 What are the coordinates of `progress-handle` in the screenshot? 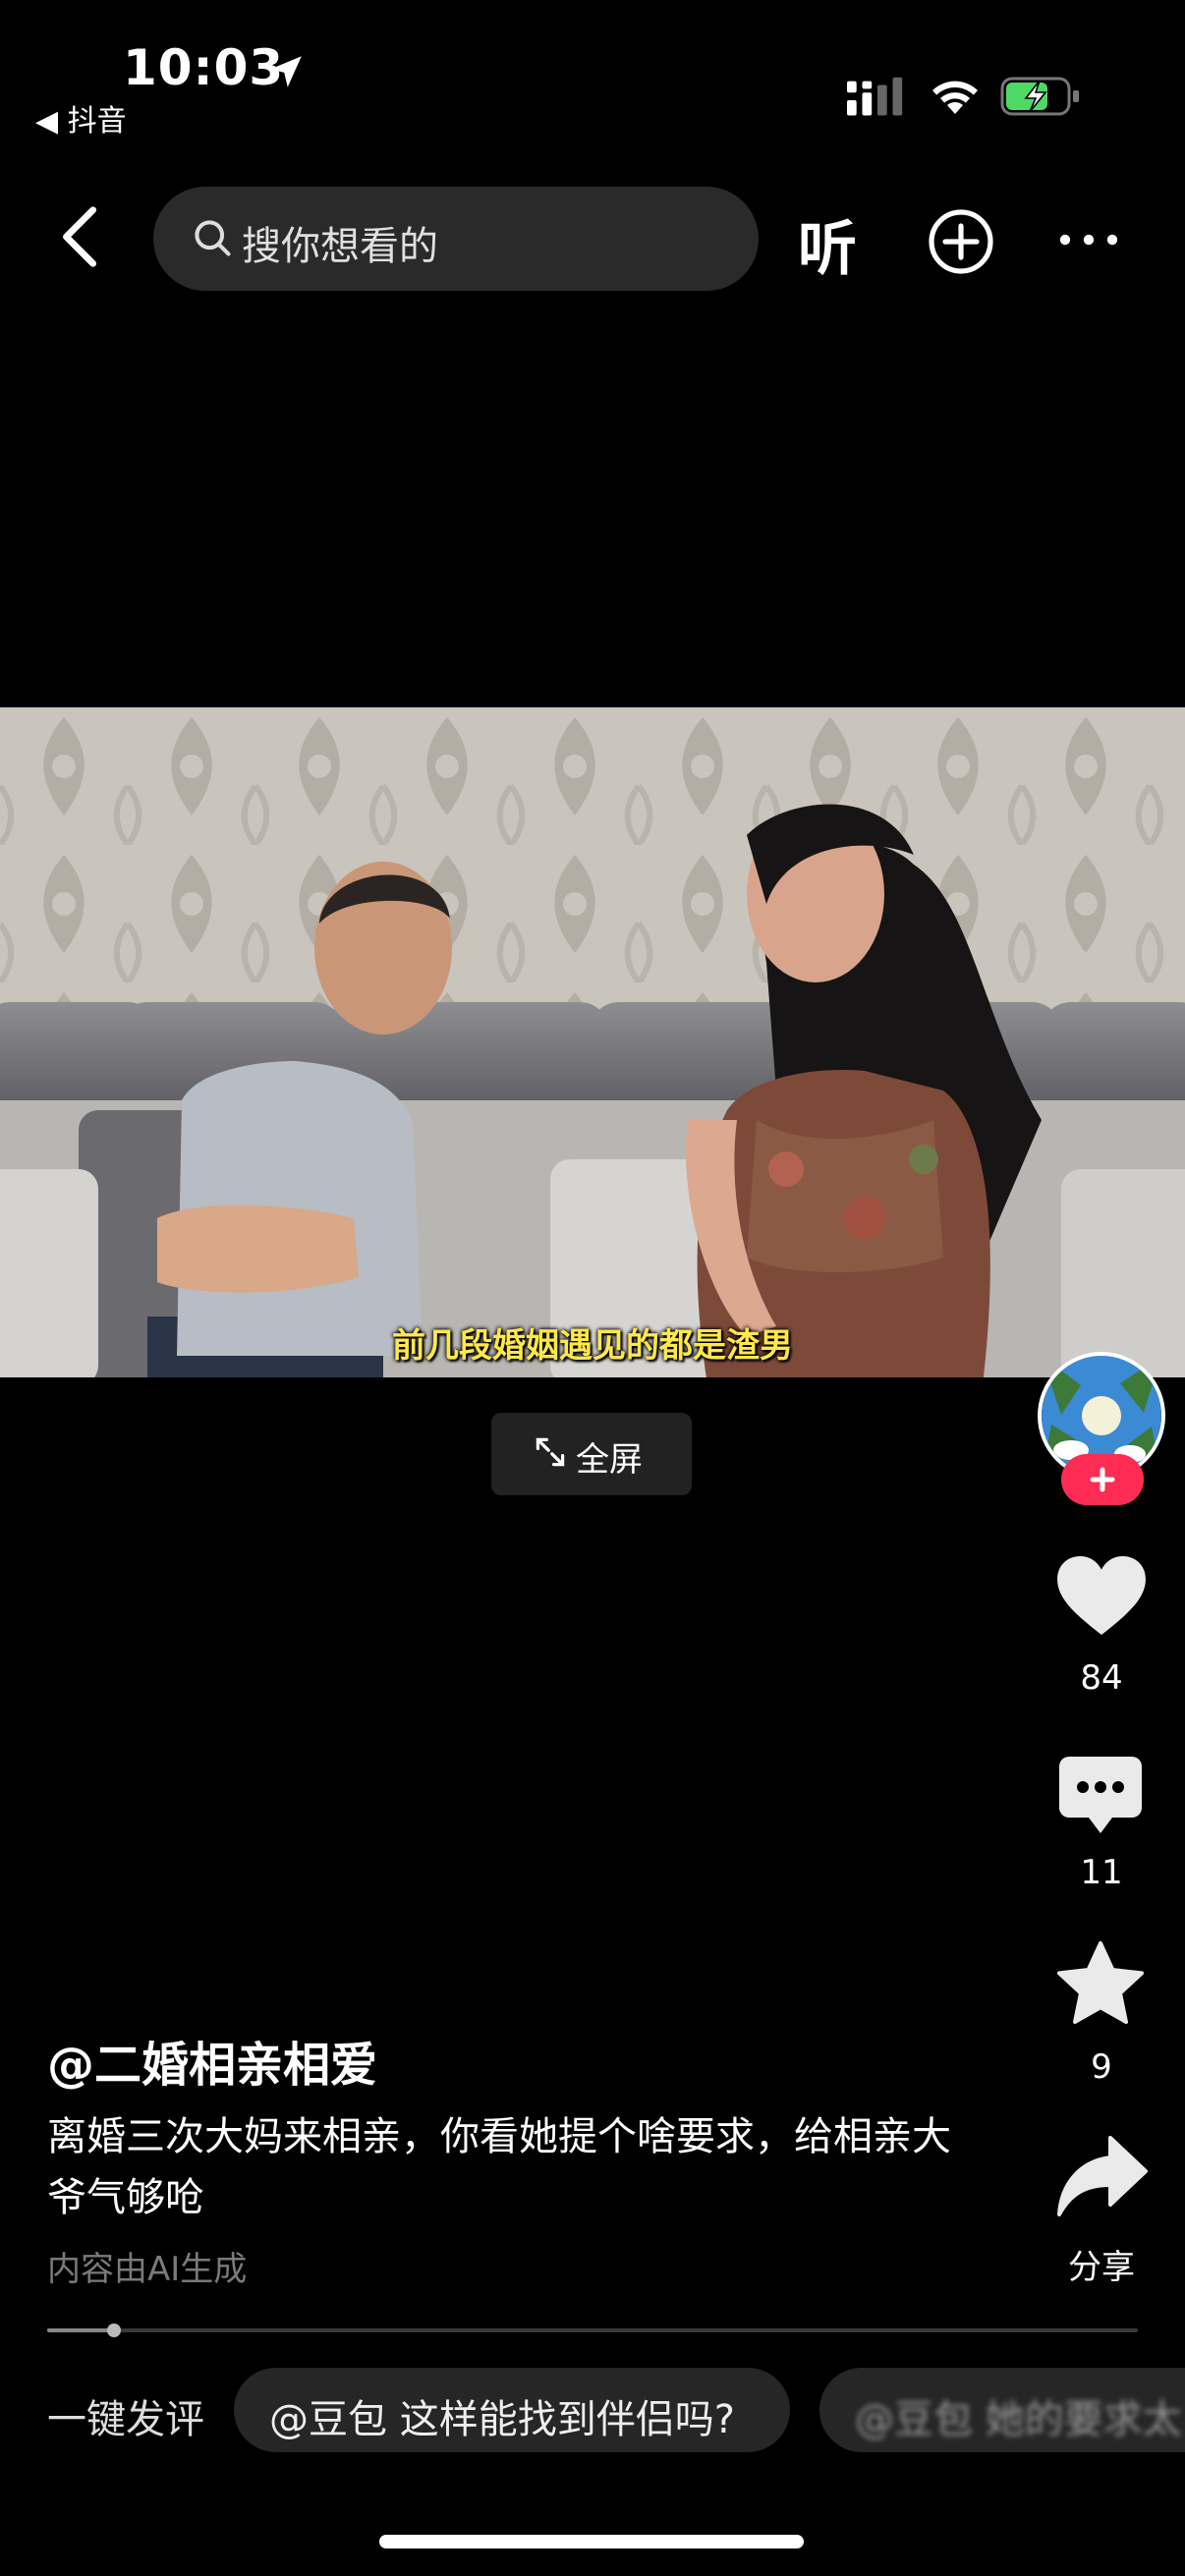 It's located at (114, 2330).